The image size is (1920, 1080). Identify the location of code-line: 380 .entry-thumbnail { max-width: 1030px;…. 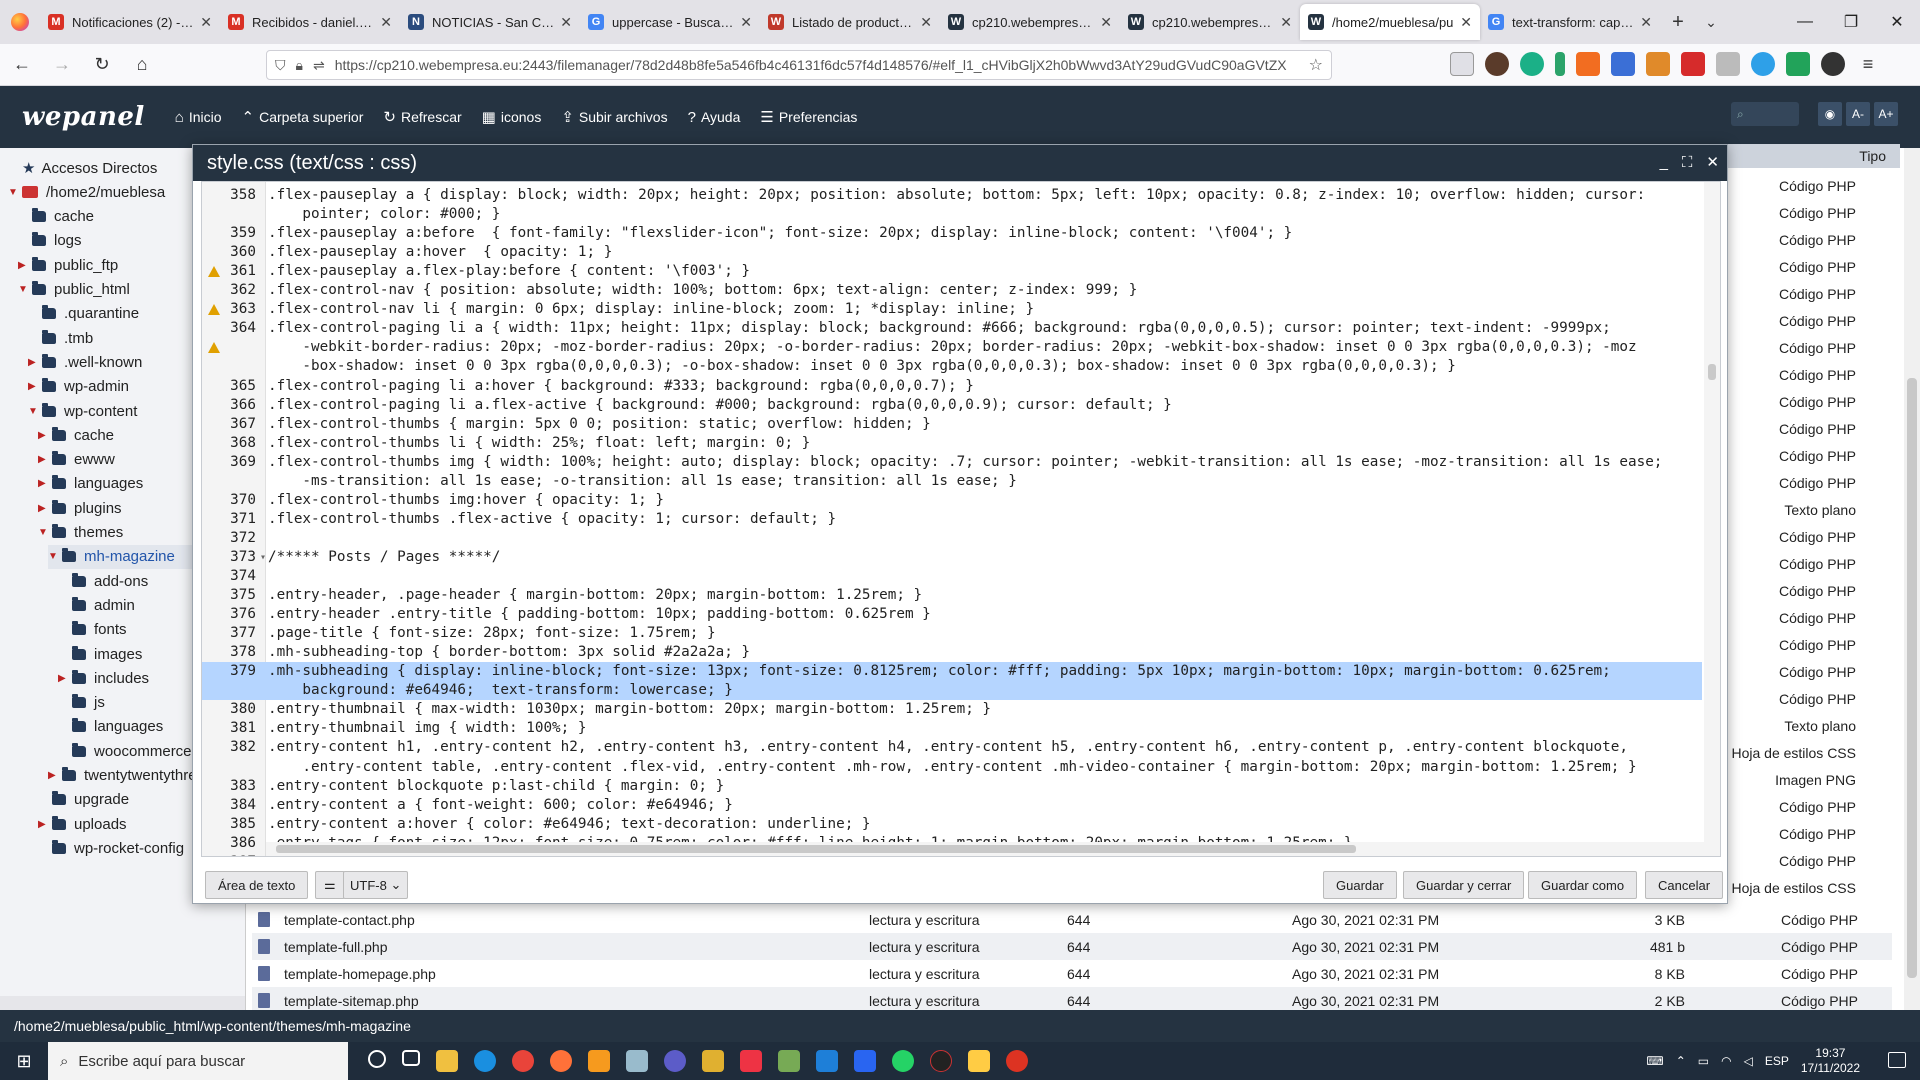
(952, 709).